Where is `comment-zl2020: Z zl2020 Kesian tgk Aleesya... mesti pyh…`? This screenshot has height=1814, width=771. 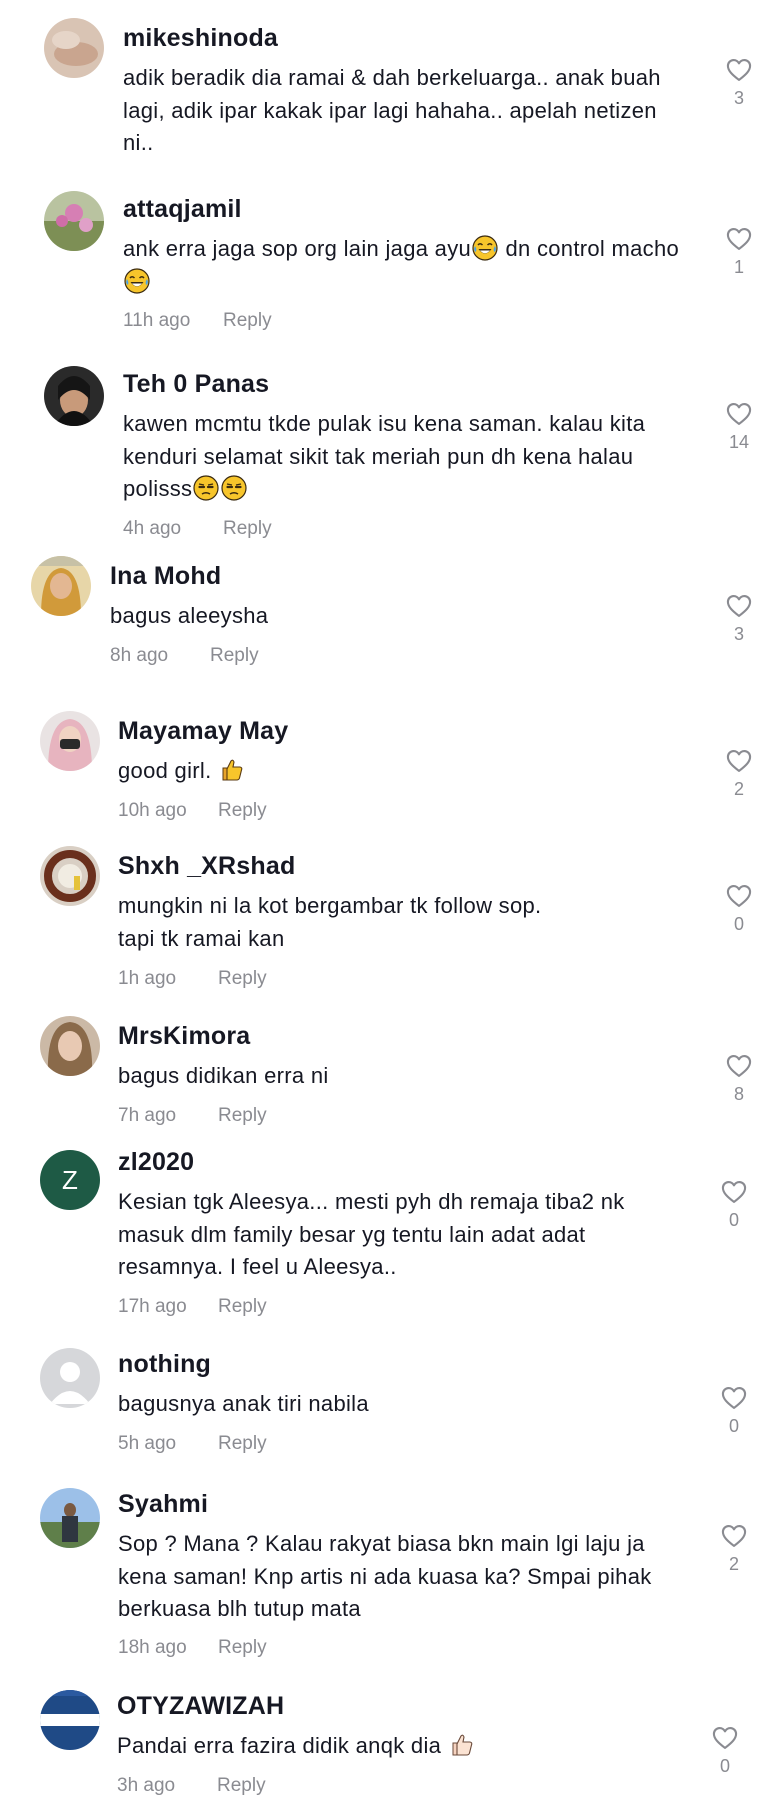 comment-zl2020: Z zl2020 Kesian tgk Aleesya... mesti pyh… is located at coordinates (385, 1248).